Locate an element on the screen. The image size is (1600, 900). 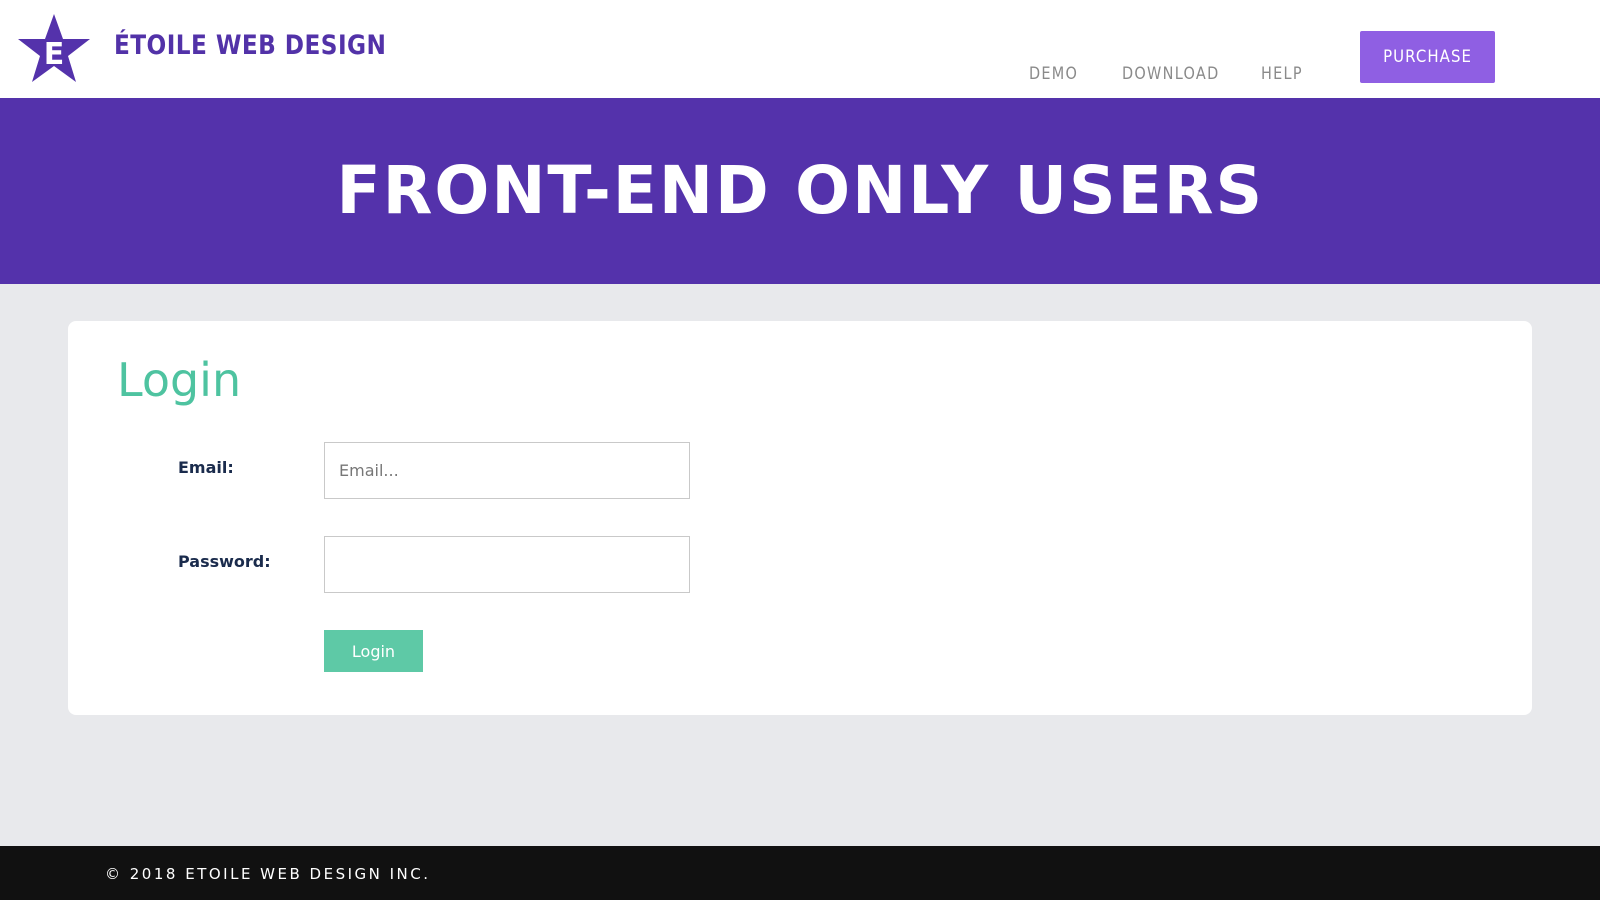
page-title: FRONT-END ONLY USERS is located at coordinates (800, 190).